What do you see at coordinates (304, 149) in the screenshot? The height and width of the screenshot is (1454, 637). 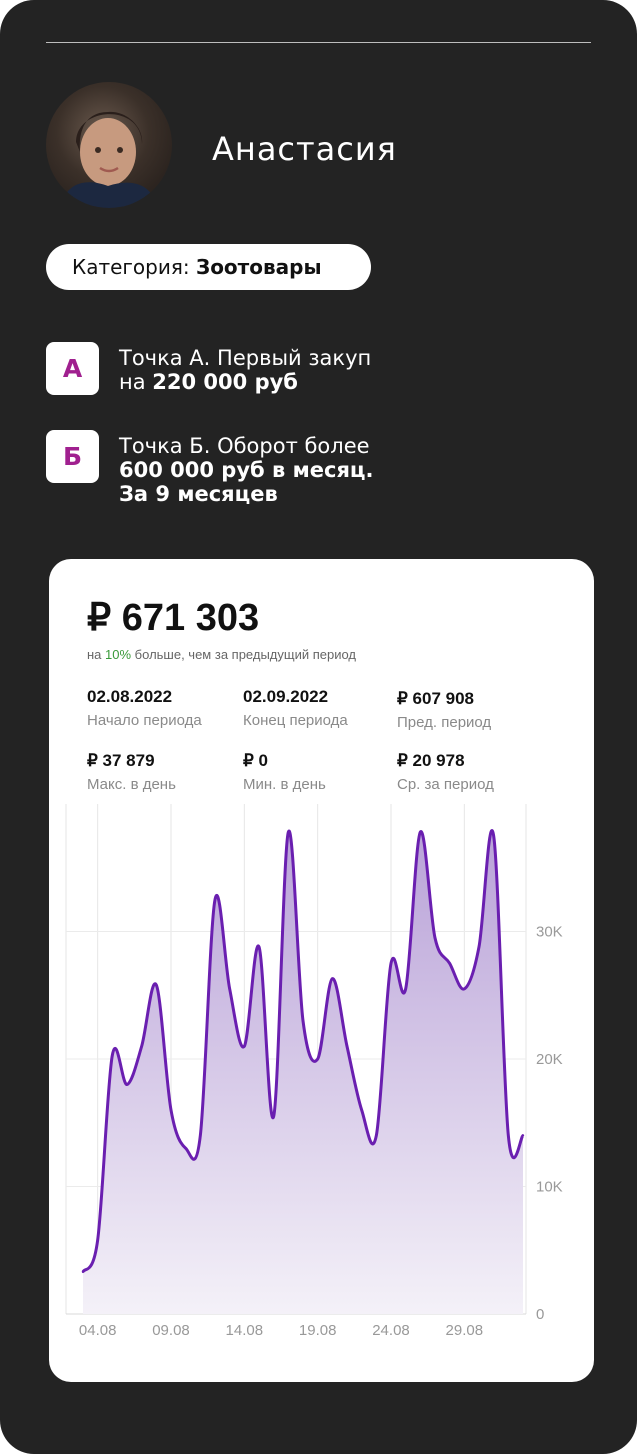 I see `profile-name: Анастасия` at bounding box center [304, 149].